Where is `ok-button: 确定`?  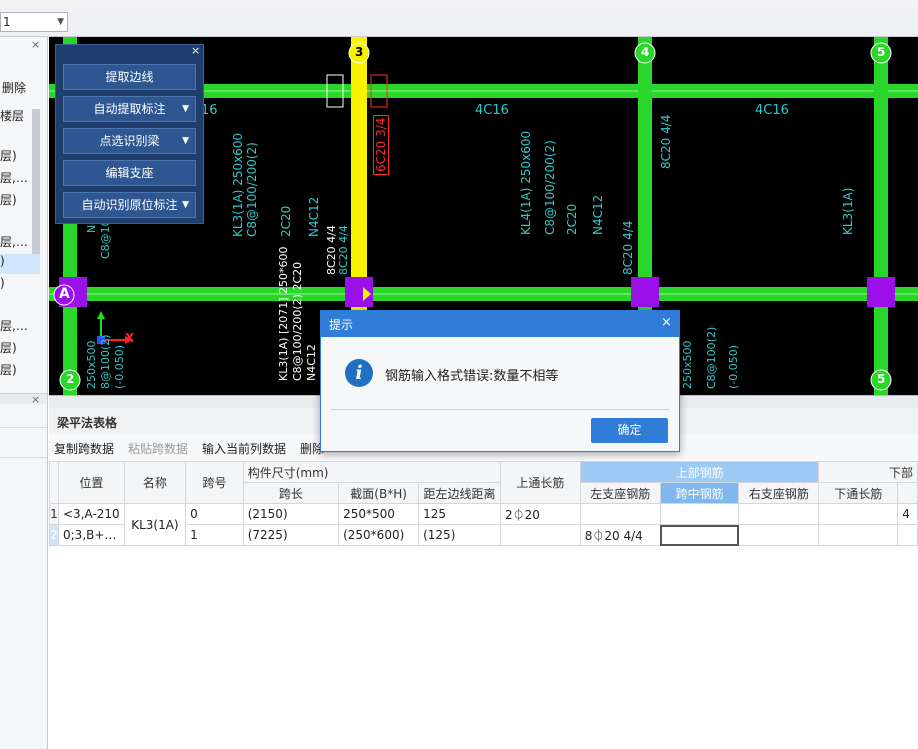
ok-button: 确定 is located at coordinates (629, 430).